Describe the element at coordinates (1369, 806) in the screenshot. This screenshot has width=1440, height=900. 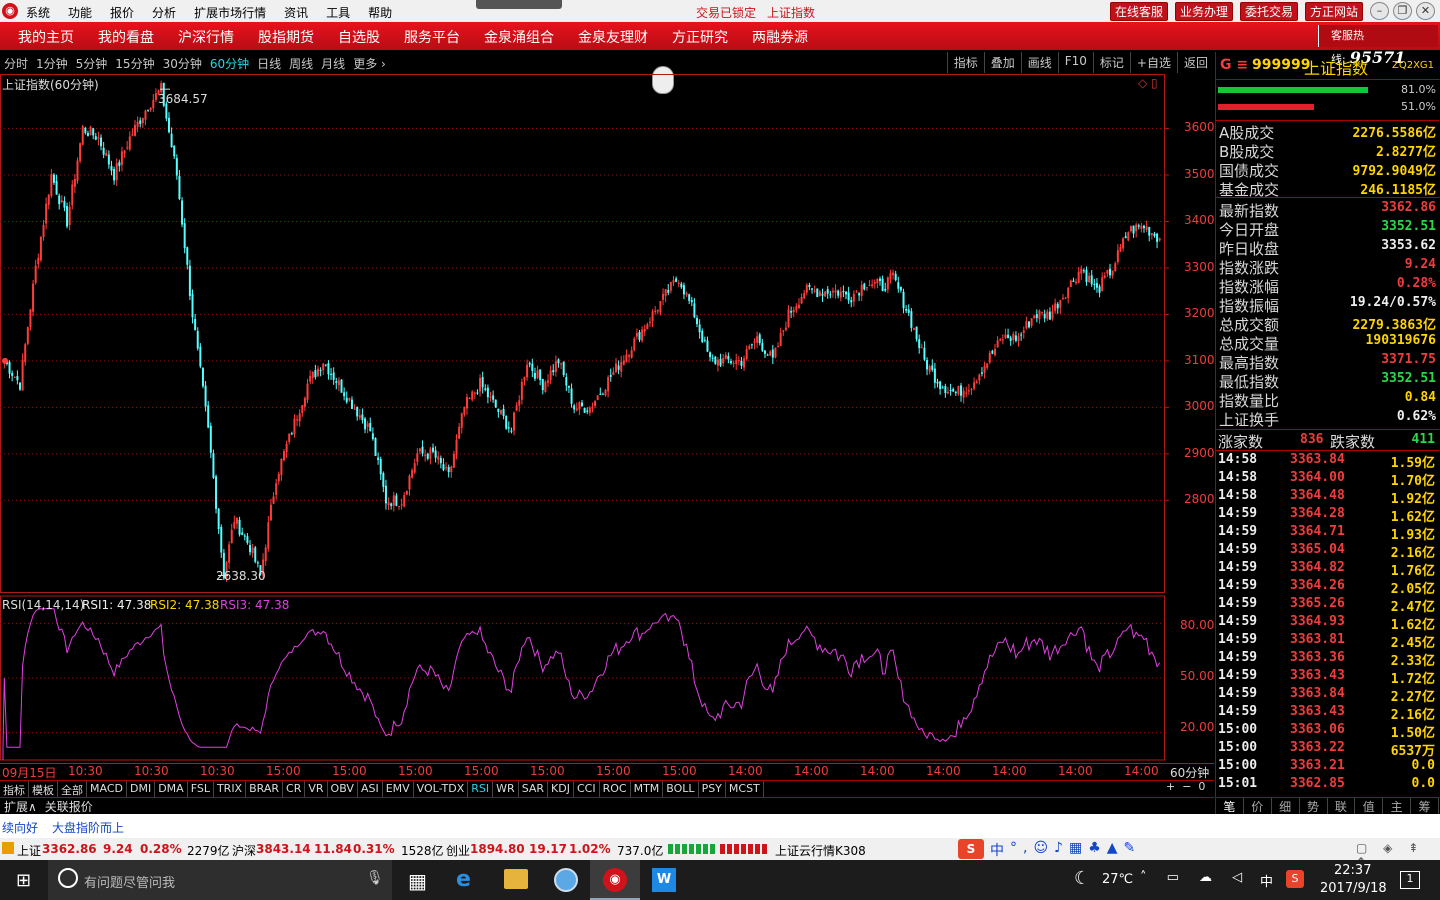
I see `panel-tab: 值` at that location.